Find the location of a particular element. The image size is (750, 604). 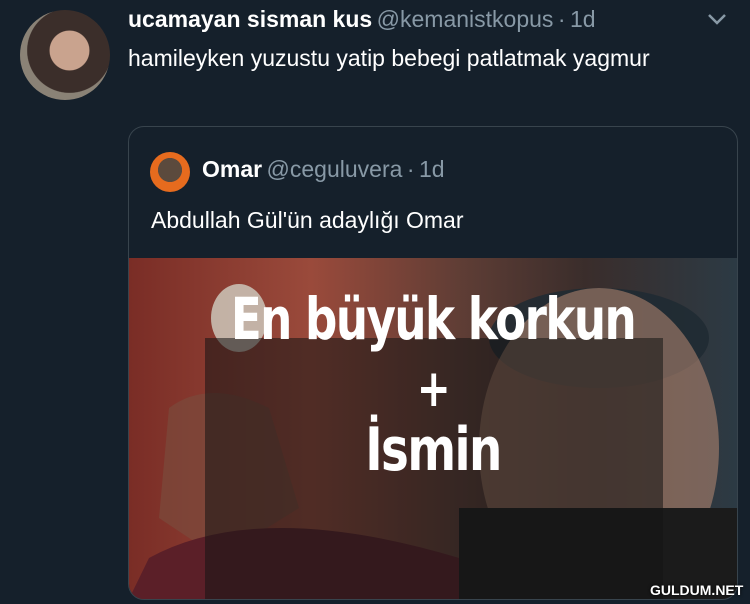

handle: @kemanistkopus is located at coordinates (465, 19).